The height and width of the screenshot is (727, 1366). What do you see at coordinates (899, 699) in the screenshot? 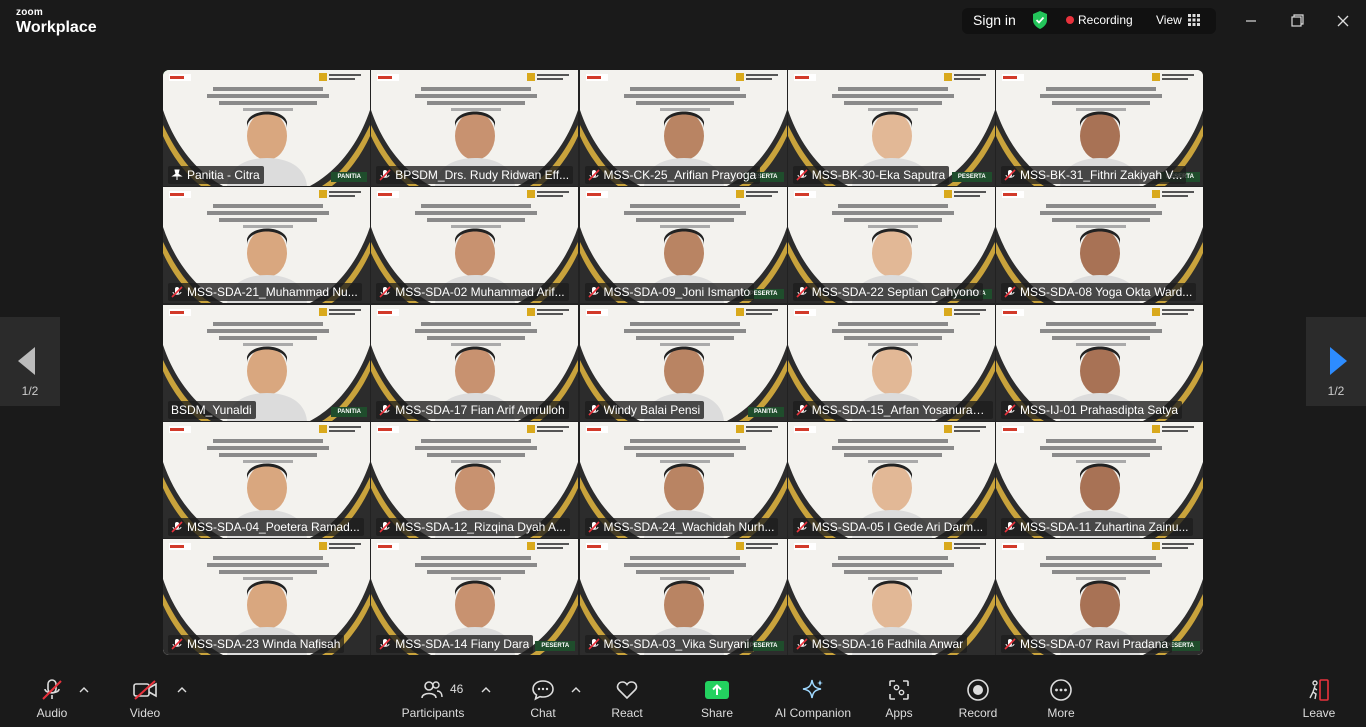
I see `apps-button: Apps` at bounding box center [899, 699].